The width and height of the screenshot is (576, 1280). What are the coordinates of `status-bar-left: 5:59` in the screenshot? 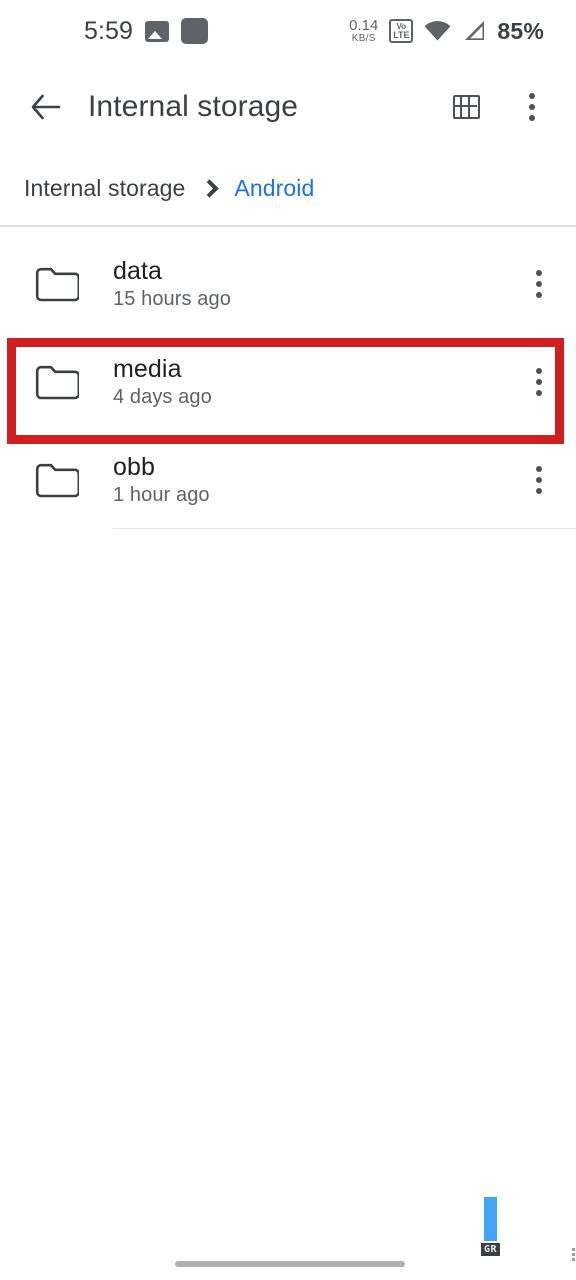 It's located at (104, 31).